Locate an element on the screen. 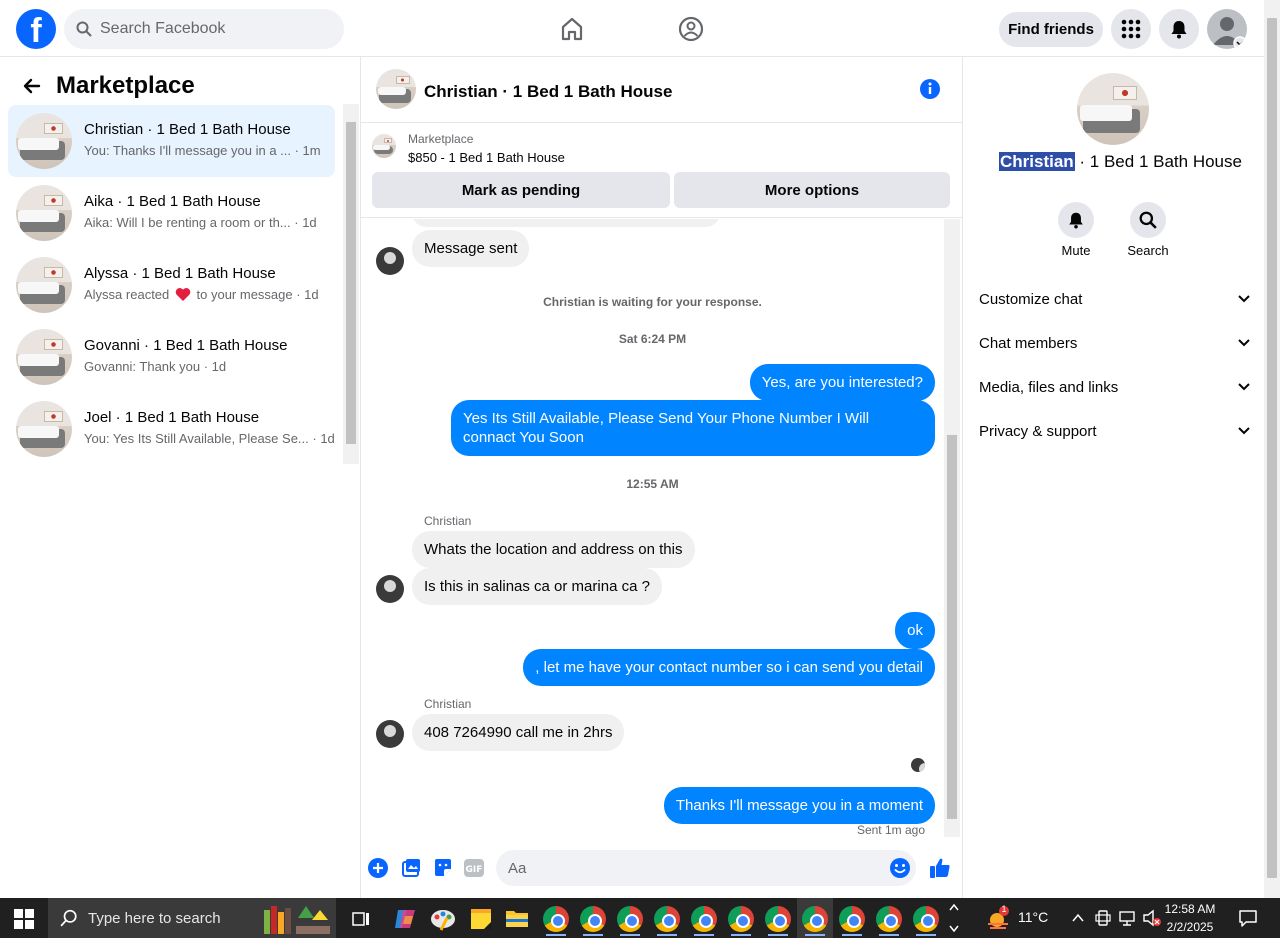 The height and width of the screenshot is (938, 1280). sticker-icon is located at coordinates (443, 868).